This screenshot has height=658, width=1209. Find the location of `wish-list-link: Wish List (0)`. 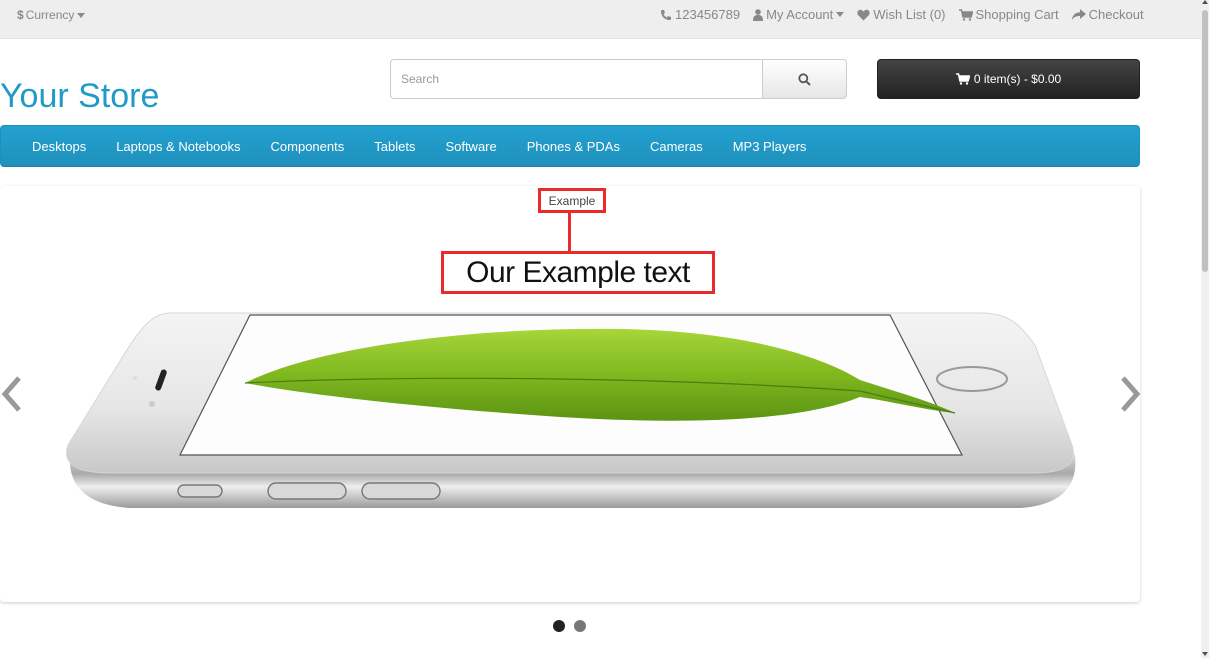

wish-list-link: Wish List (0) is located at coordinates (901, 14).